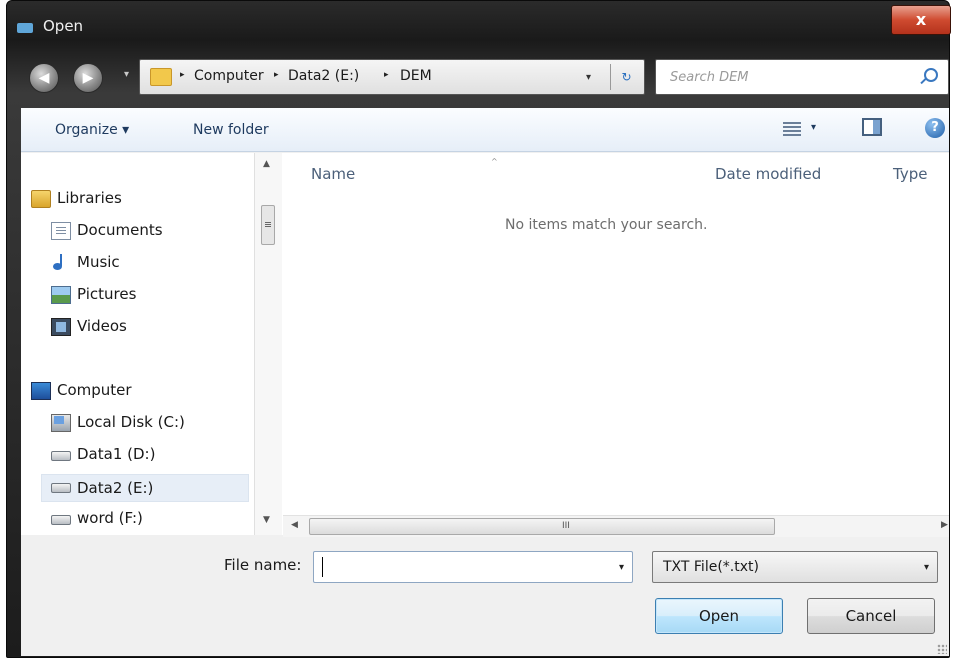  What do you see at coordinates (333, 174) in the screenshot?
I see `column-header-name: Name` at bounding box center [333, 174].